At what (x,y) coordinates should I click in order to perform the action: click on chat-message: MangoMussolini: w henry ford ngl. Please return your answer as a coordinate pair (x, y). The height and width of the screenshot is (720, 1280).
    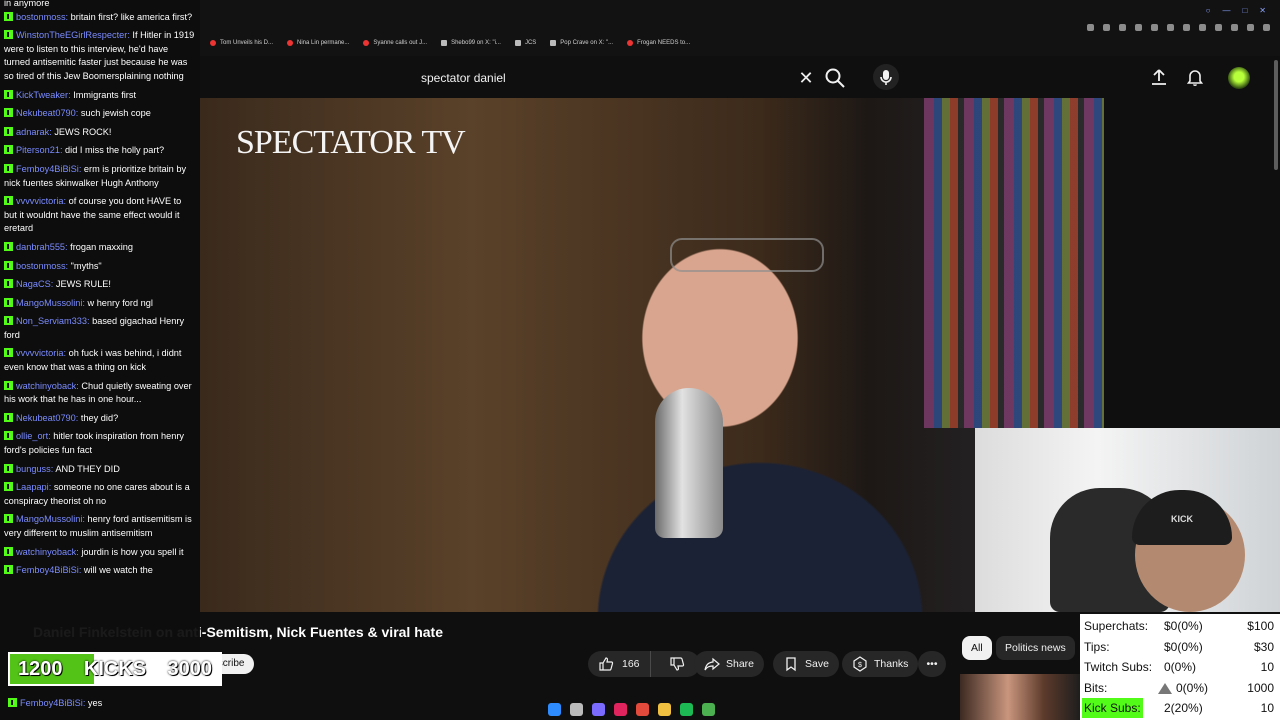
    Looking at the image, I should click on (100, 304).